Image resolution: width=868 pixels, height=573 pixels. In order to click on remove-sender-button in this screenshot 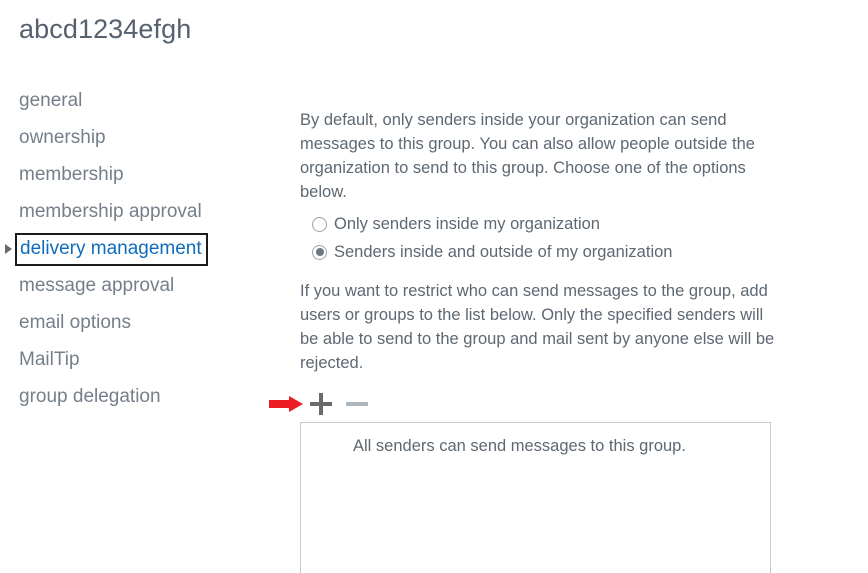, I will do `click(357, 404)`.